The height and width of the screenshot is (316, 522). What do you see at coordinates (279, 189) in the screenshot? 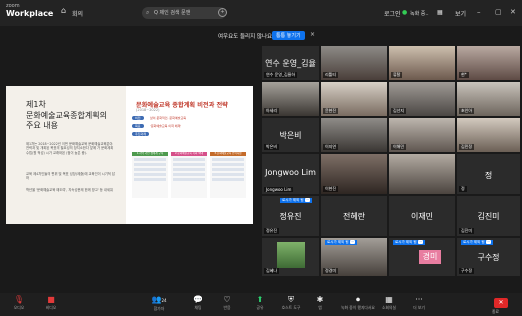
I see `participant-label: Jongwoo Lim` at bounding box center [279, 189].